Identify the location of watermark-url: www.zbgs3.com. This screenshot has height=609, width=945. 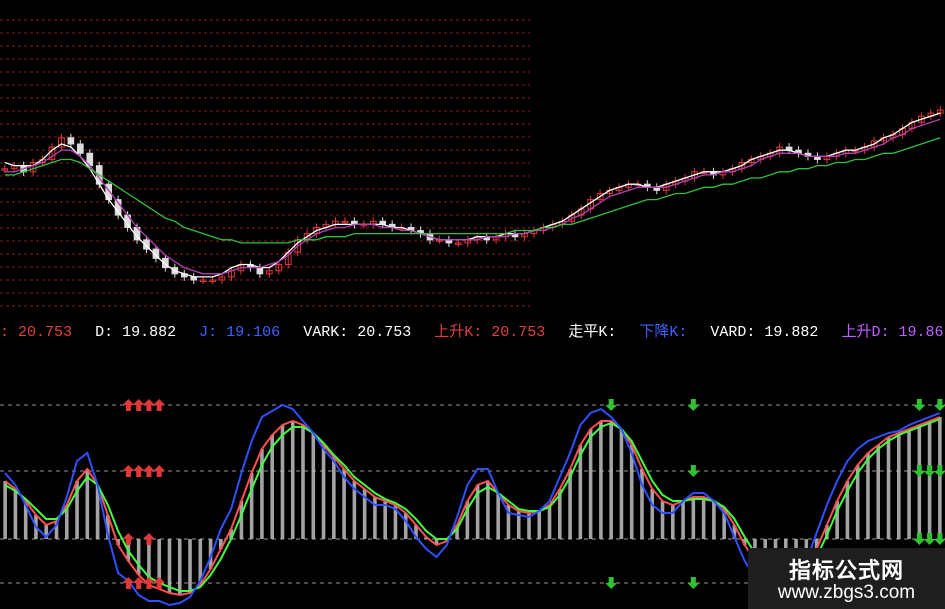
(846, 592).